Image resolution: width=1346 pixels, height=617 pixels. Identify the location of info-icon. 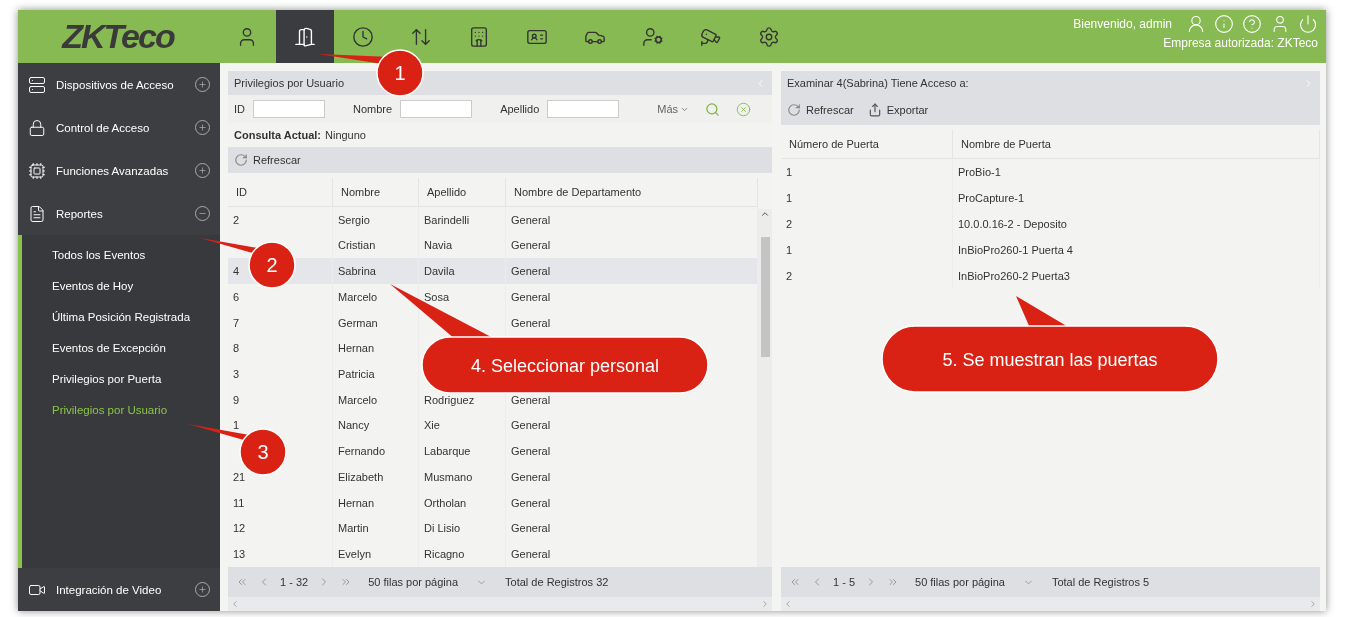
(1224, 24).